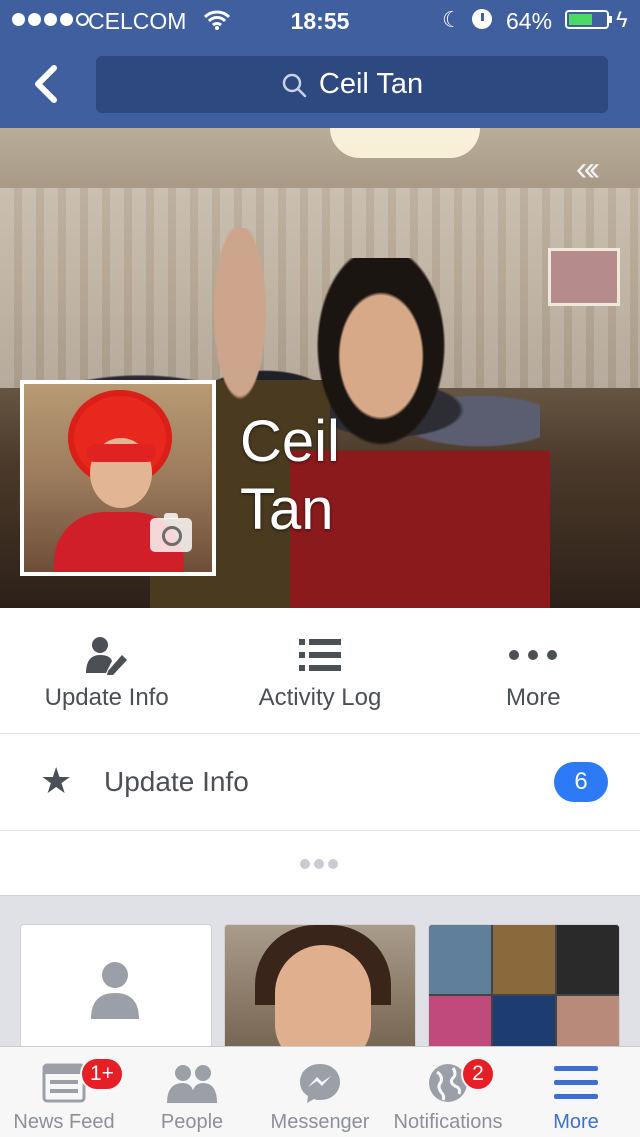 This screenshot has width=640, height=1137. Describe the element at coordinates (588, 169) in the screenshot. I see `double-chevron-left-icon: «‹` at that location.